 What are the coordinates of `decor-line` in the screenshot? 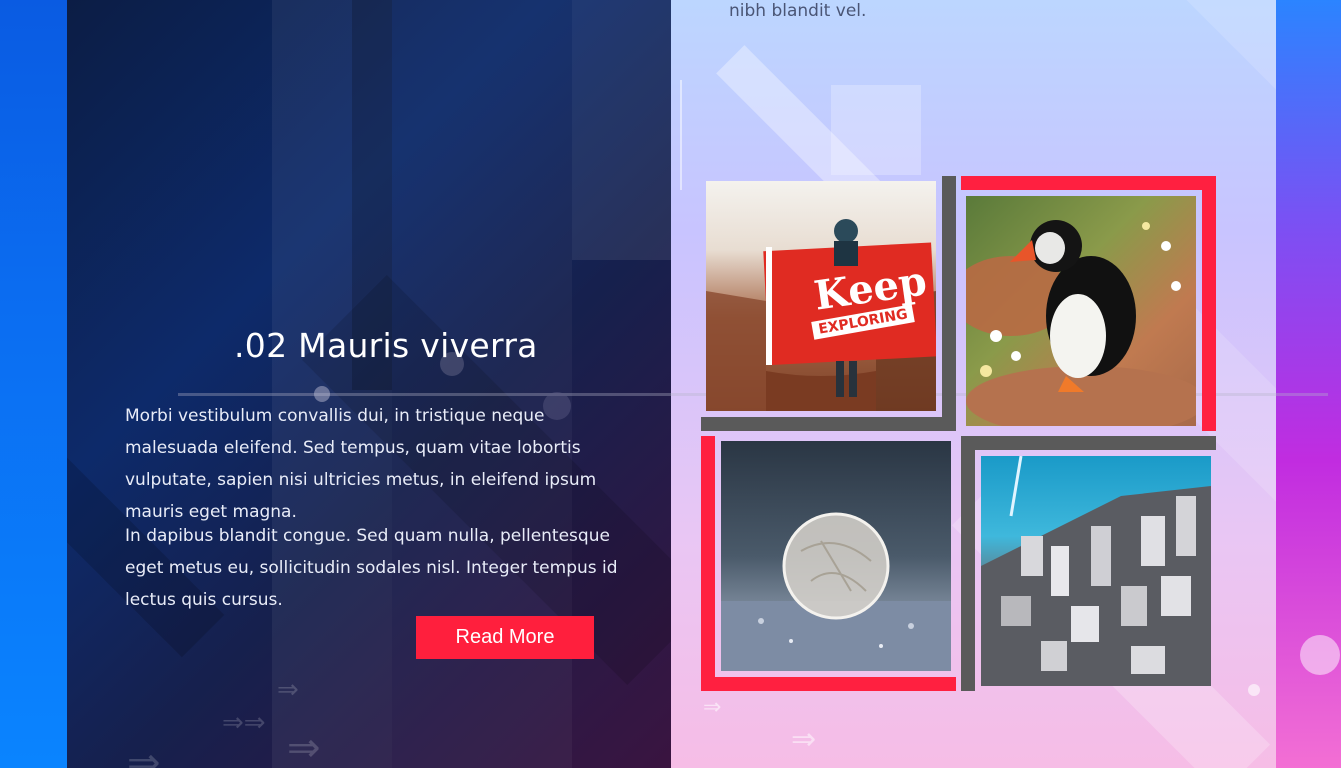 It's located at (681, 135).